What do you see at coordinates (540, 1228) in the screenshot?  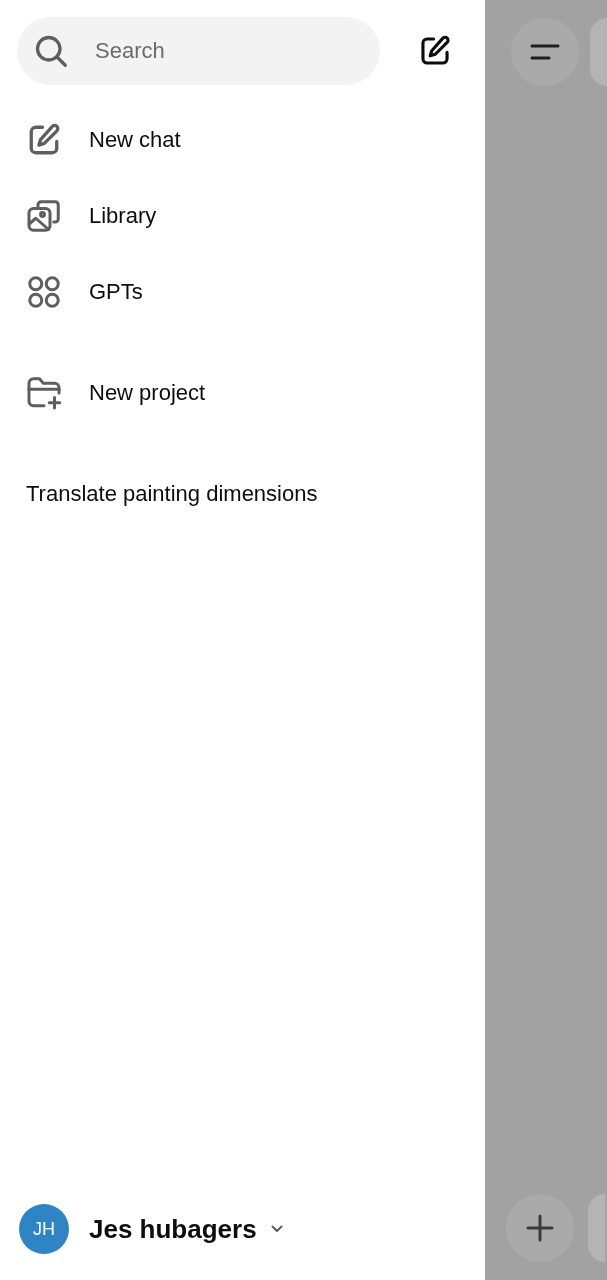 I see `plus-icon` at bounding box center [540, 1228].